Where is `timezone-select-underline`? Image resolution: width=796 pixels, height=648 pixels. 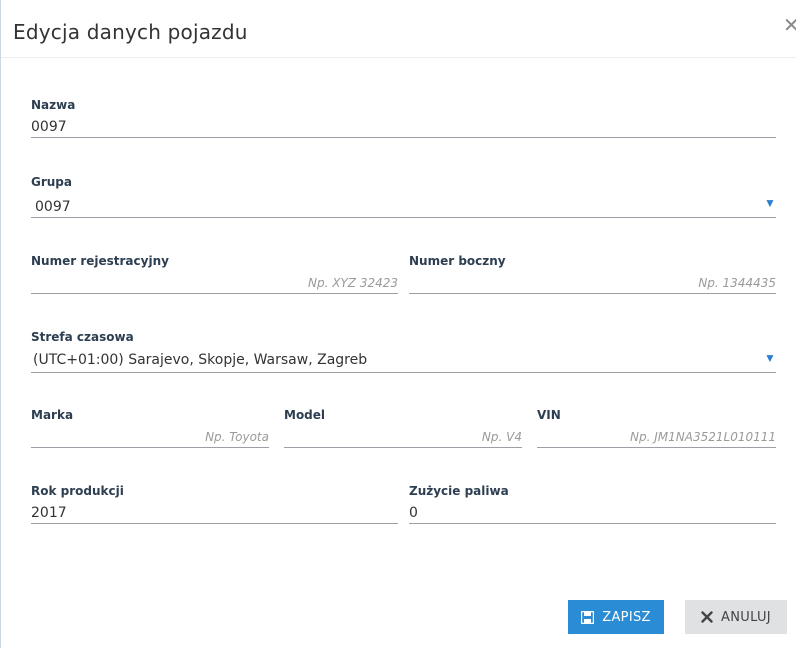
timezone-select-underline is located at coordinates (403, 372).